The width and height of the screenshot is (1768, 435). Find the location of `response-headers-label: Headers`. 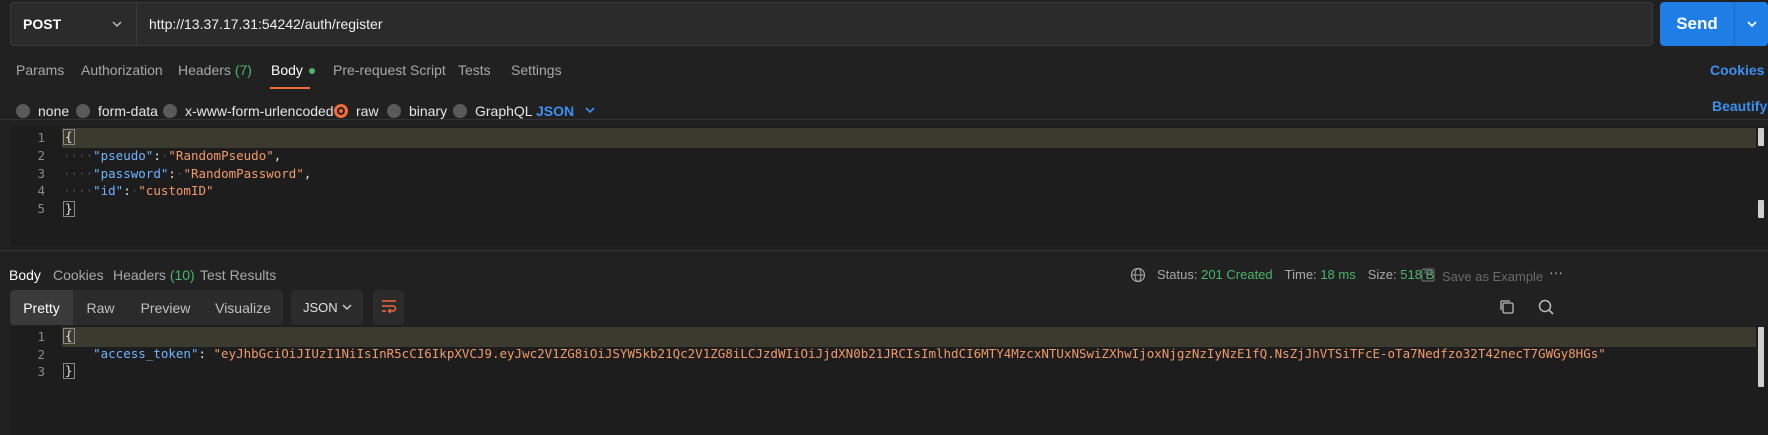

response-headers-label: Headers is located at coordinates (139, 275).